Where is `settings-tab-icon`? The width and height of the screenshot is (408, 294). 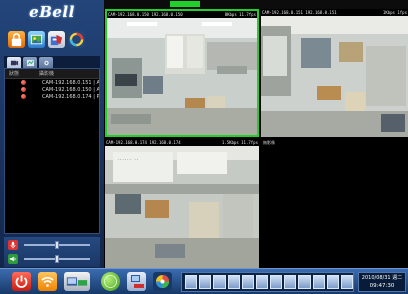 settings-tab-icon is located at coordinates (46, 62).